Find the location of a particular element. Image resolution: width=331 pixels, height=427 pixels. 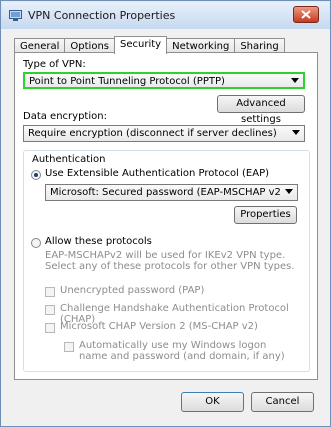

vpn-type-value: Point to Point Tunneling Protocol (PPTP) is located at coordinates (127, 81).